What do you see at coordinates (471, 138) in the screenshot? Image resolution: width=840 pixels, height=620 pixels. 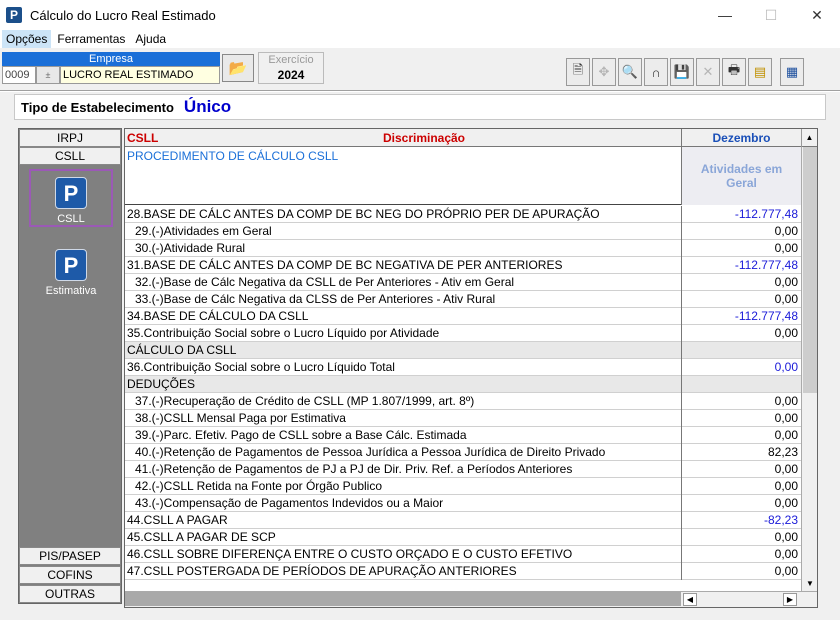 I see `grid-header: CSLL Discriminação Dezembro ▲` at bounding box center [471, 138].